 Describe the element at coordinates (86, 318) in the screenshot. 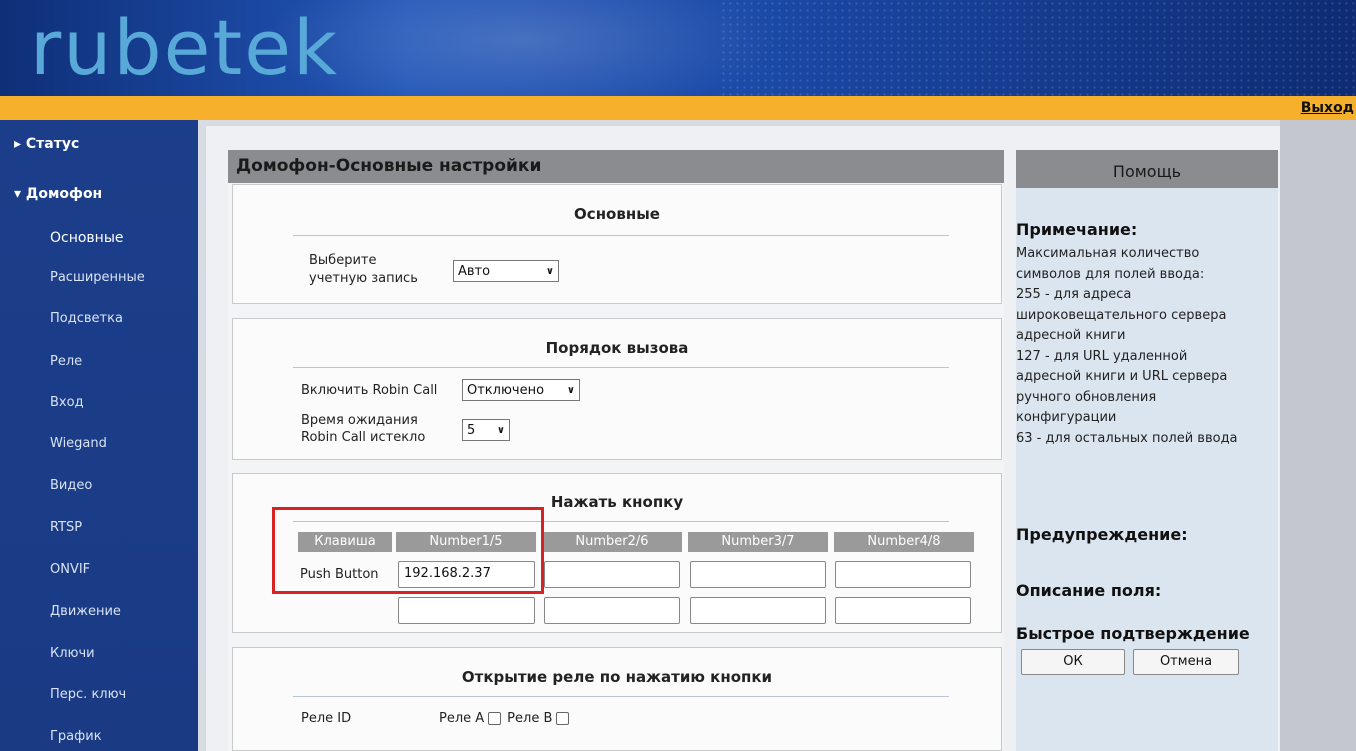

I see `sidebar-item-backlight: Подсветка` at that location.